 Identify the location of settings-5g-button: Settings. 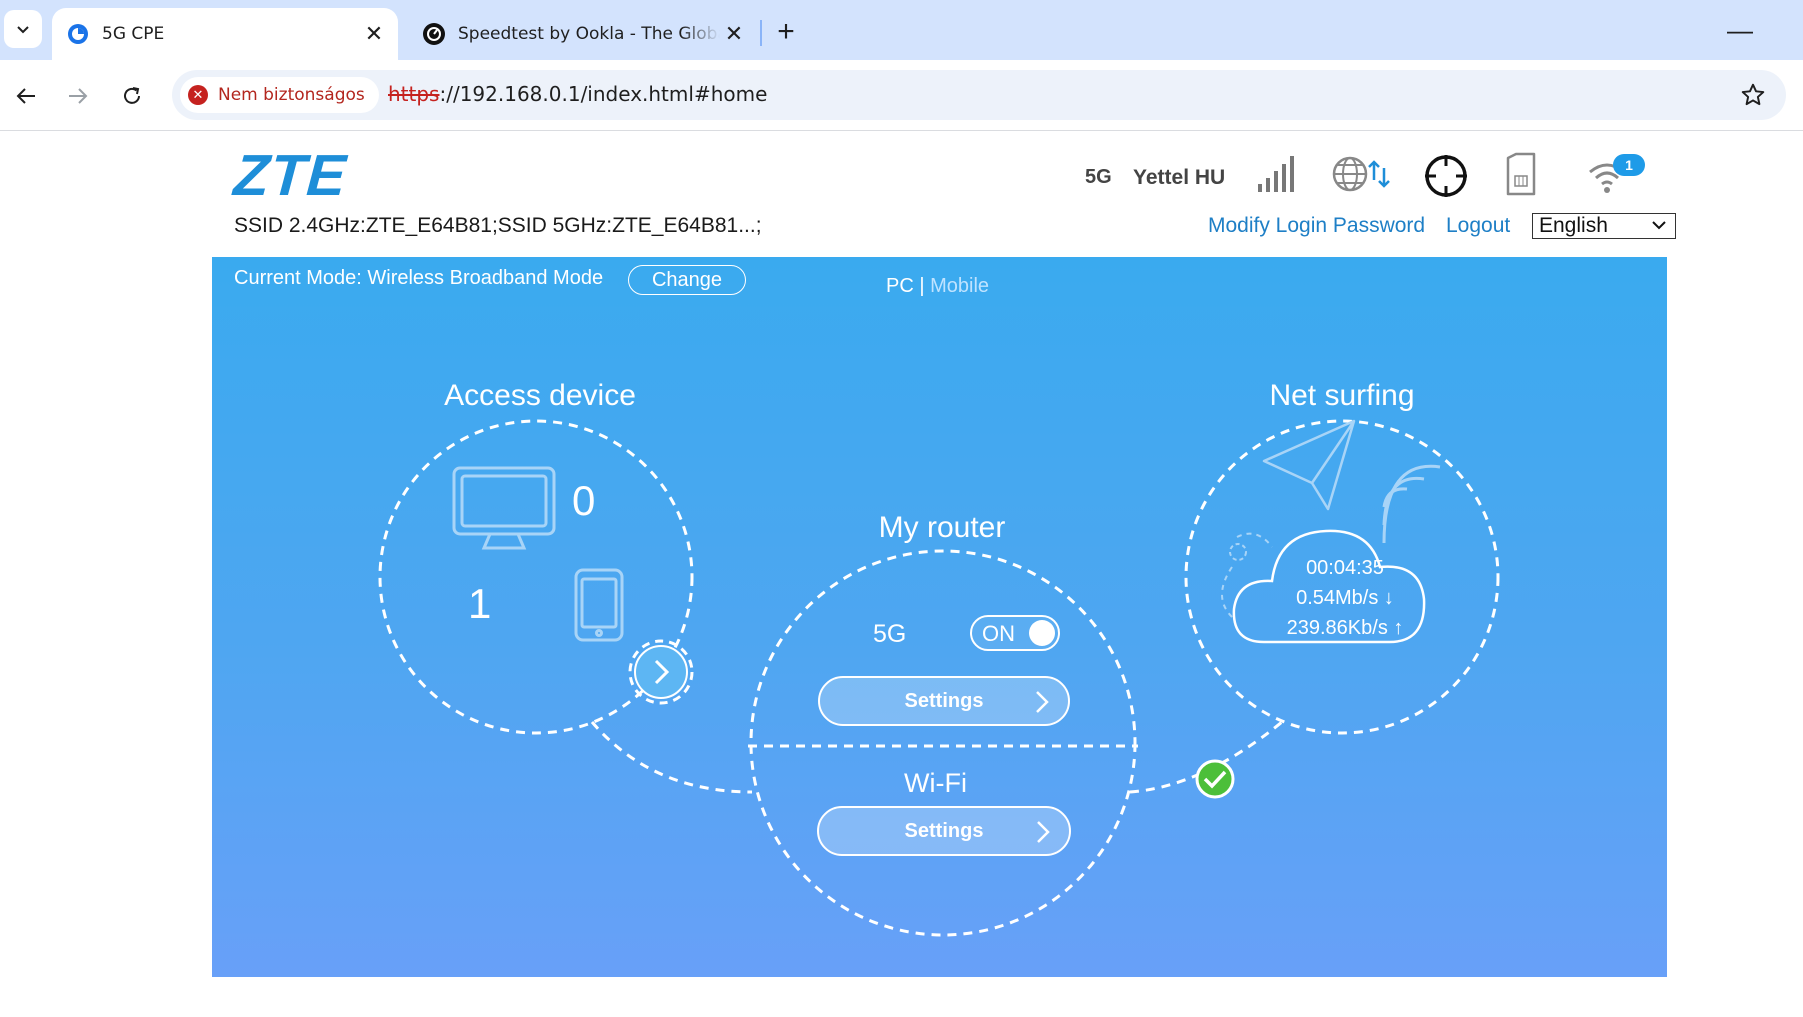
(944, 701).